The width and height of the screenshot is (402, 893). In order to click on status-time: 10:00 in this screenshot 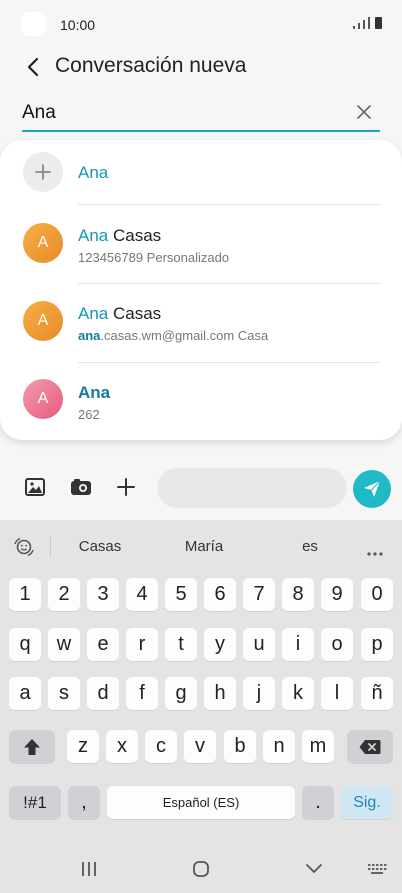, I will do `click(78, 25)`.